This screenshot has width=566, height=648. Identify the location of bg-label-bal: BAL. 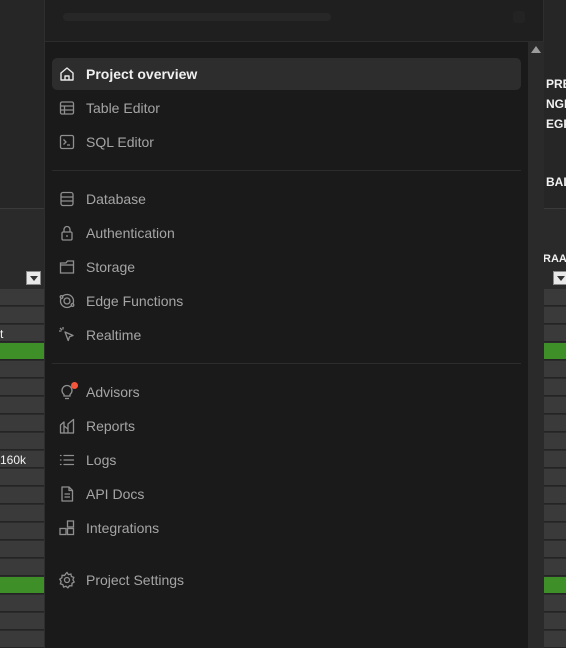
(556, 182).